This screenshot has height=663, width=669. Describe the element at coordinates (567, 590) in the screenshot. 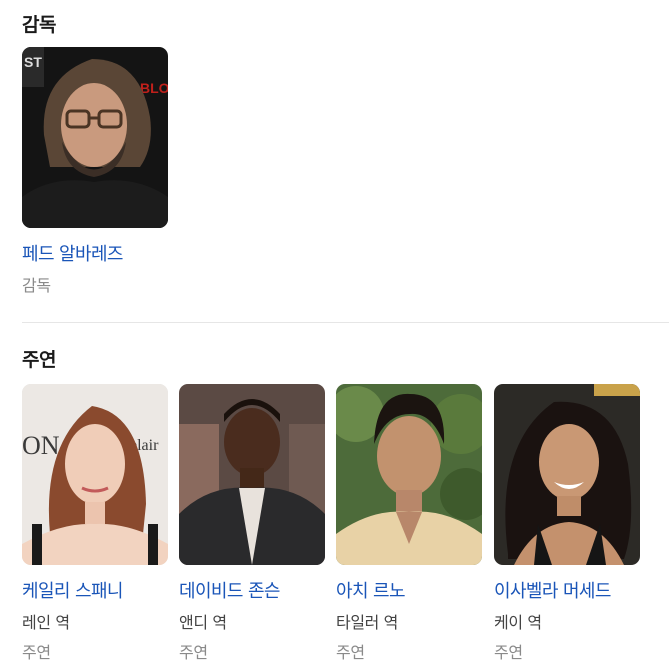

I see `person-name: 이사벨라 머세드` at that location.